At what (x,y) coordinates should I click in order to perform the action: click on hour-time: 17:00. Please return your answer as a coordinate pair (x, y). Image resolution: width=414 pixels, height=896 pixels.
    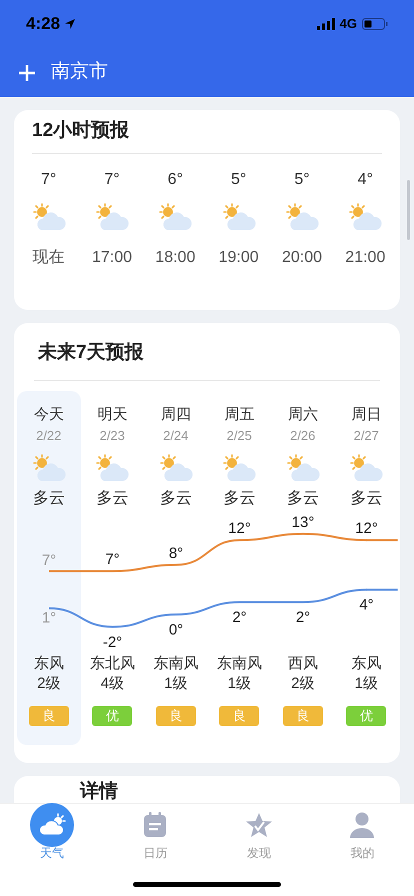
    Looking at the image, I should click on (112, 258).